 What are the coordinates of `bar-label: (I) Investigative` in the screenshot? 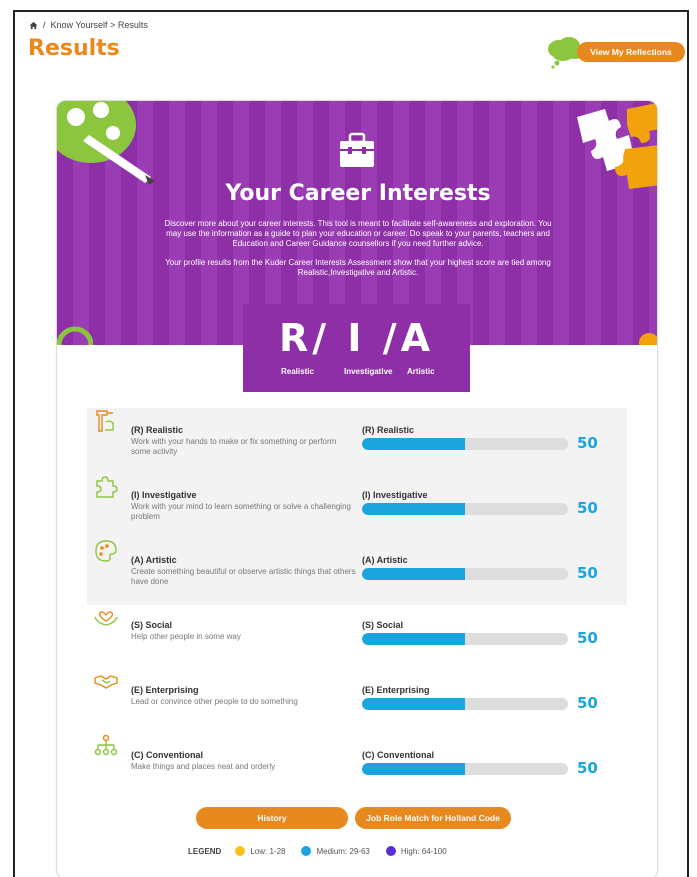 It's located at (395, 495).